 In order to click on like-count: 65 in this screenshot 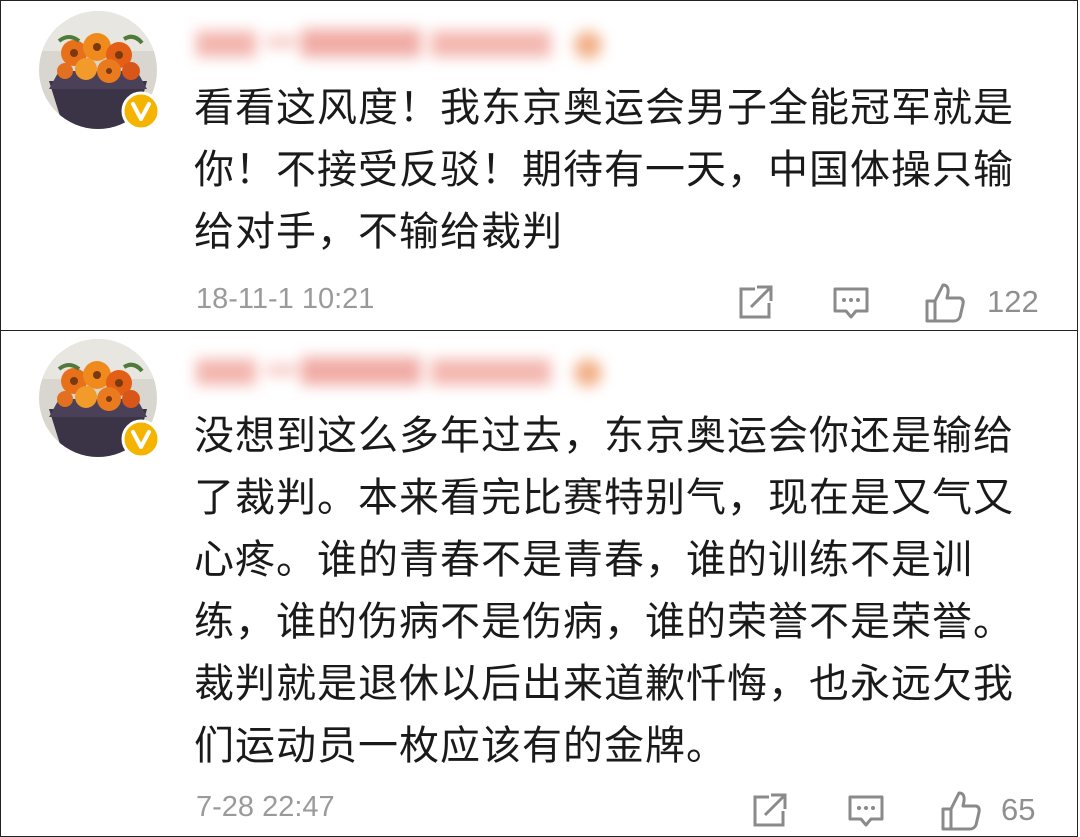, I will do `click(1018, 809)`.